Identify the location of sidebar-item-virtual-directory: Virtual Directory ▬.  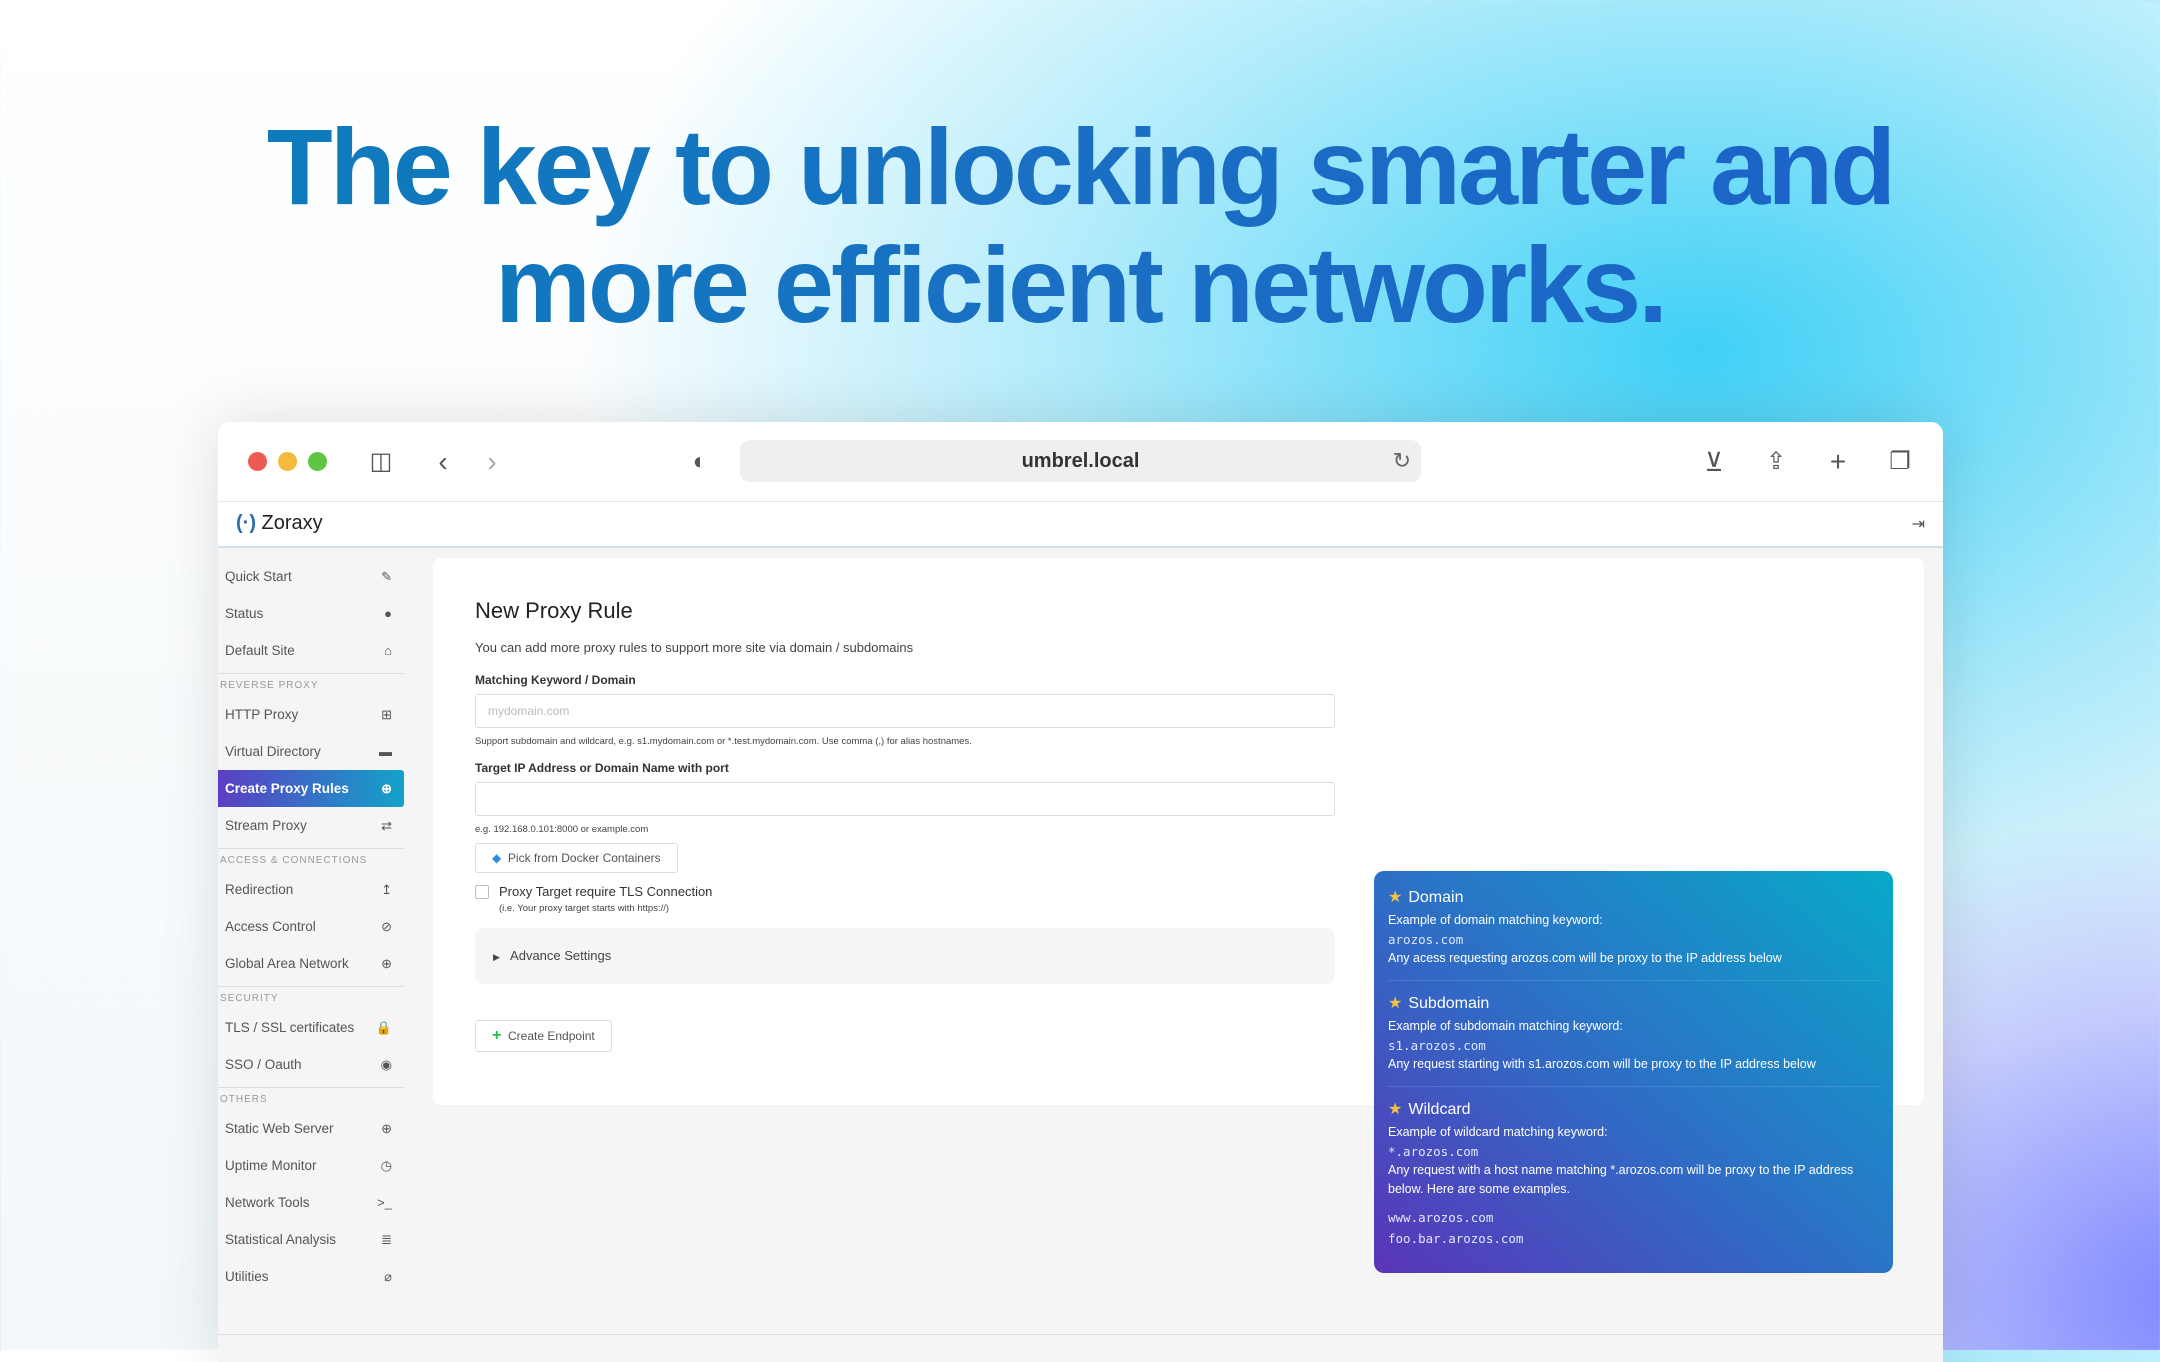
(311, 751).